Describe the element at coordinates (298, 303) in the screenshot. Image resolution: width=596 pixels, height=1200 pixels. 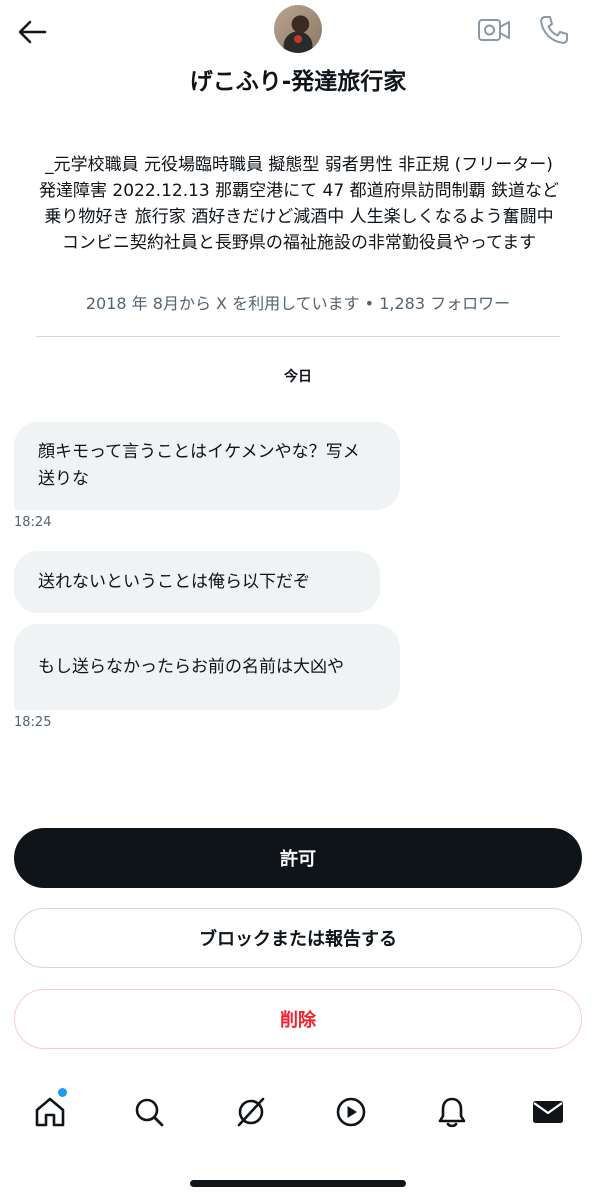
I see `profile-meta: 2018 年 8月から X を利用しています • 1,283 フォロワー` at that location.